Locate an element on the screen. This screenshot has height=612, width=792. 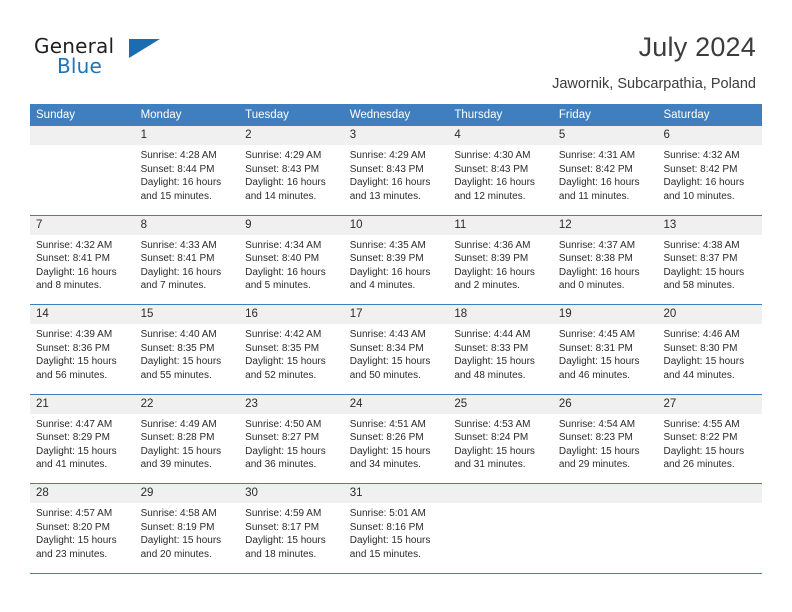
brand-logo: General Blue is located at coordinates (99, 57).